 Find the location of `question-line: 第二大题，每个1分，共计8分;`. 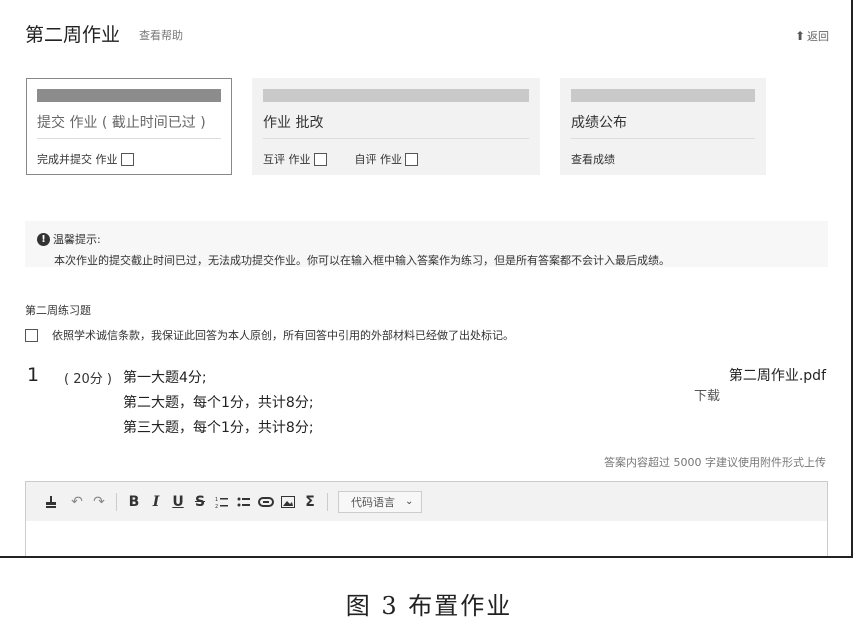

question-line: 第二大题，每个1分，共计8分; is located at coordinates (218, 403).